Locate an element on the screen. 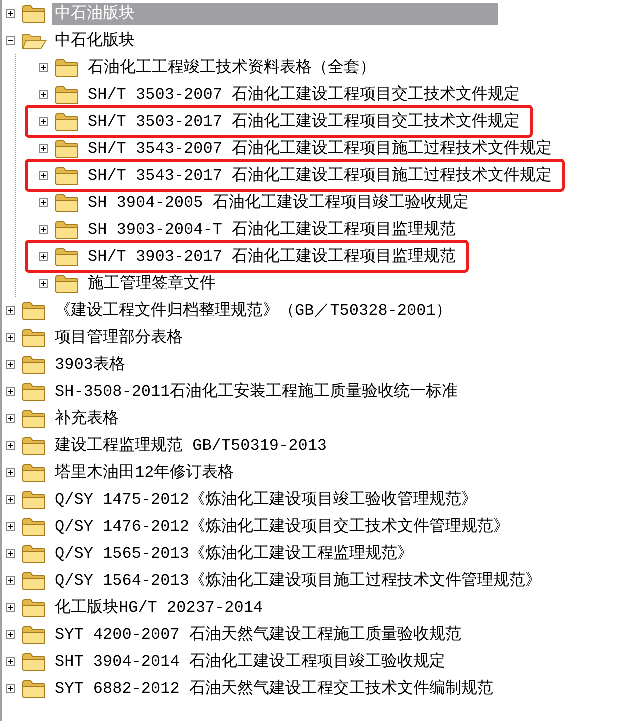  tree-item: 补充表格 is located at coordinates (87, 419).